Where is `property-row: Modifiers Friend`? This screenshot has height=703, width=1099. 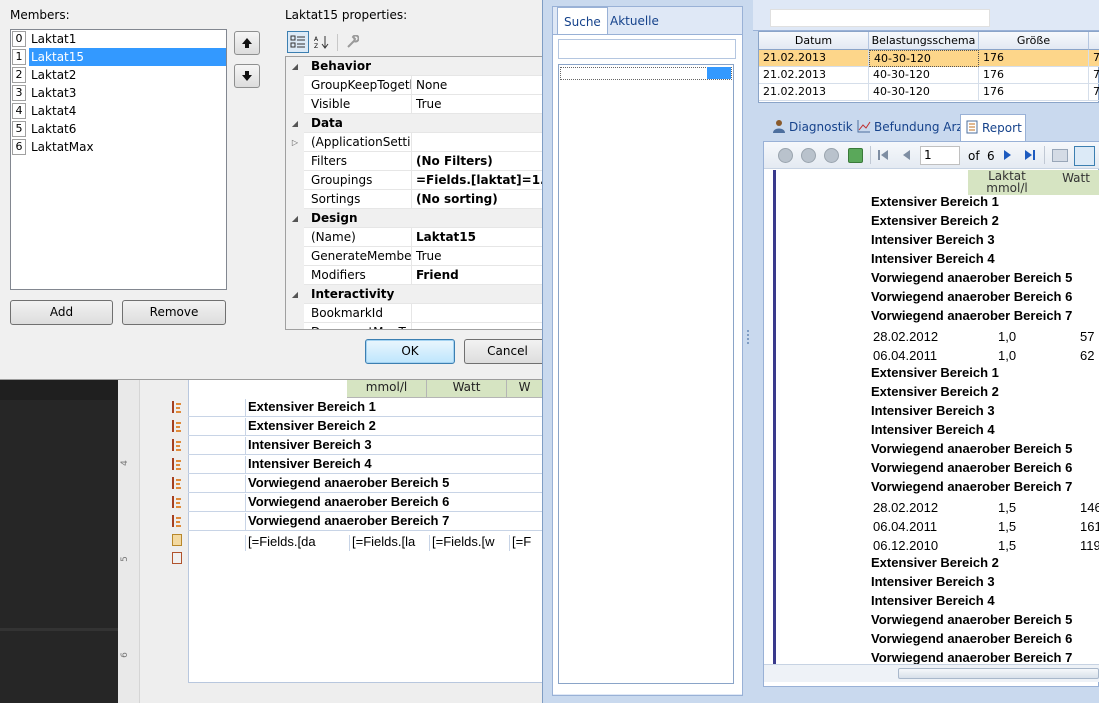
property-row: Modifiers Friend is located at coordinates (414, 275).